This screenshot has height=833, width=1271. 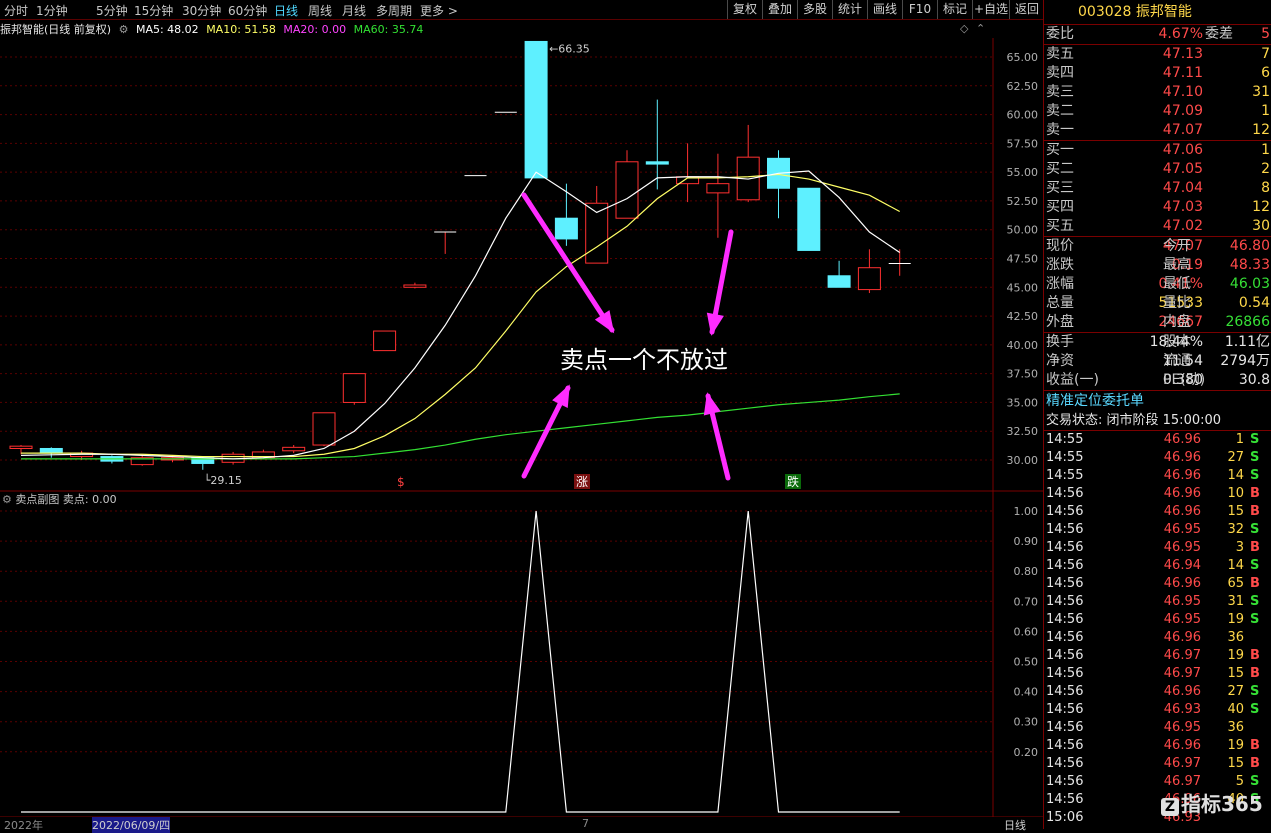 I want to click on tick-volume: 19, so click(x=1235, y=745).